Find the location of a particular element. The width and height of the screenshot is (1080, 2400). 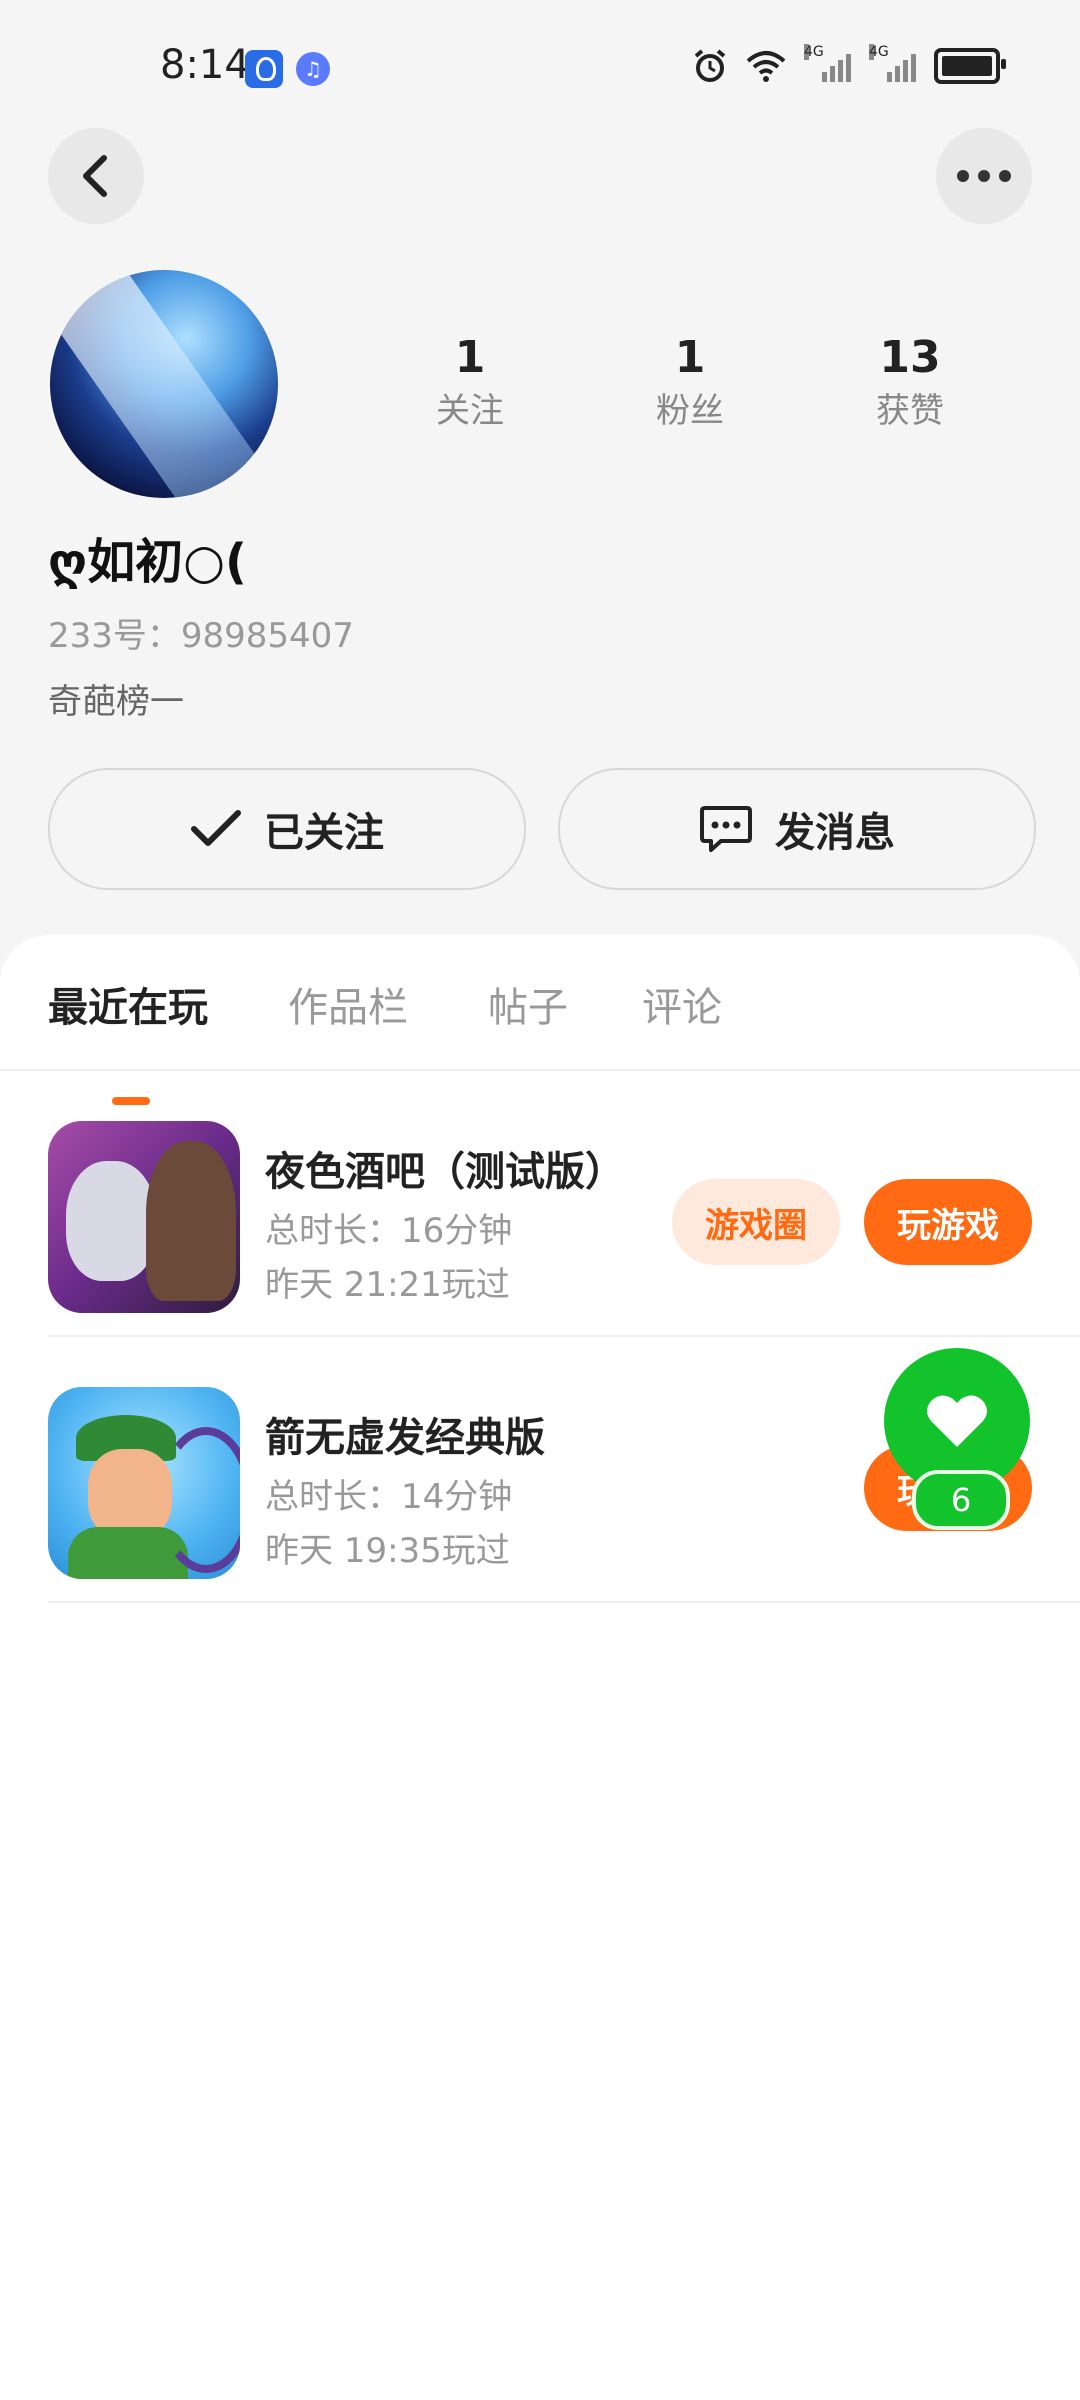

user-id: 233号：98985407 is located at coordinates (201, 636).